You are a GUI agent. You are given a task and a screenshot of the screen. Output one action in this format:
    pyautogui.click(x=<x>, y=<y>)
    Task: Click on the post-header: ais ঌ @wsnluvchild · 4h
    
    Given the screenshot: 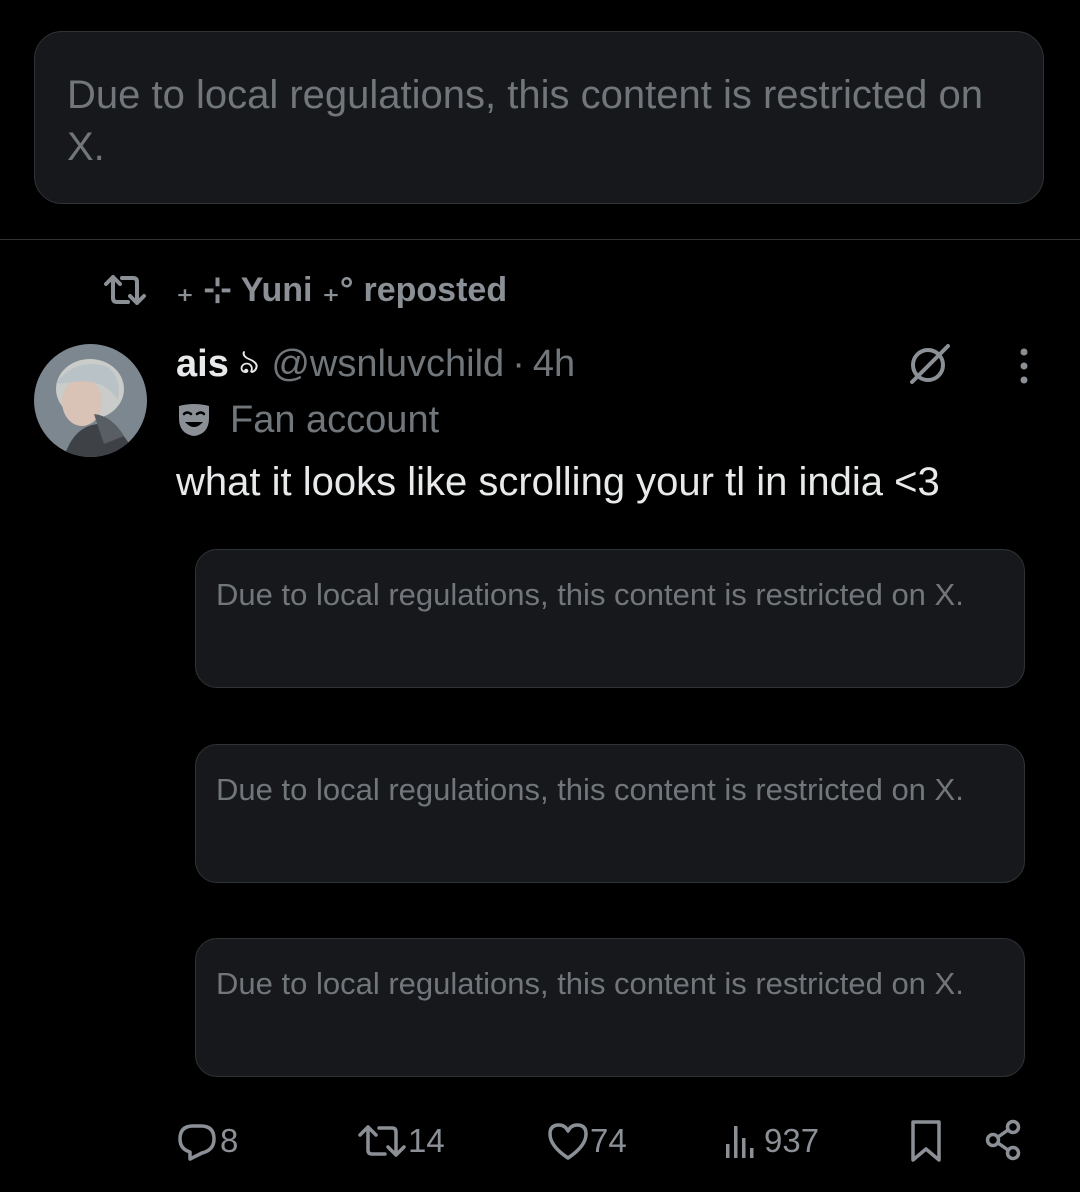 What is the action you would take?
    pyautogui.click(x=375, y=364)
    